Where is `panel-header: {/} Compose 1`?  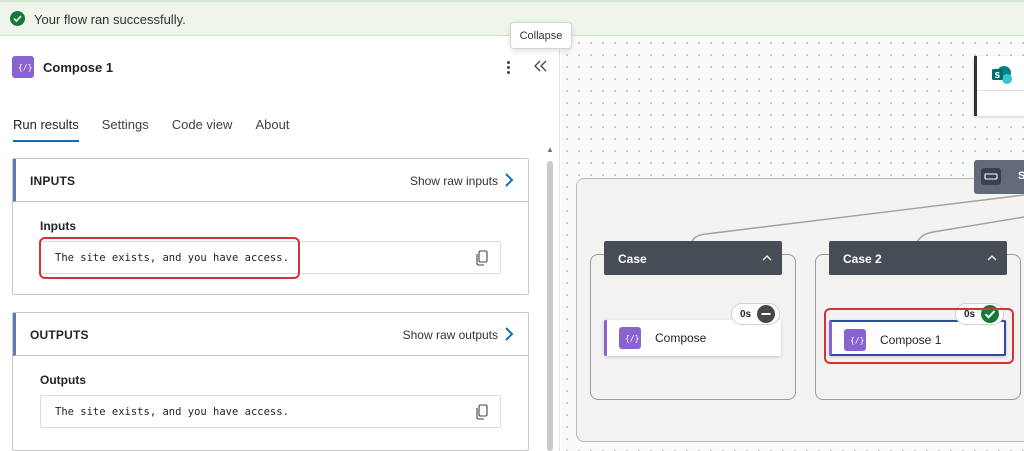
panel-header: {/} Compose 1 is located at coordinates (62, 67).